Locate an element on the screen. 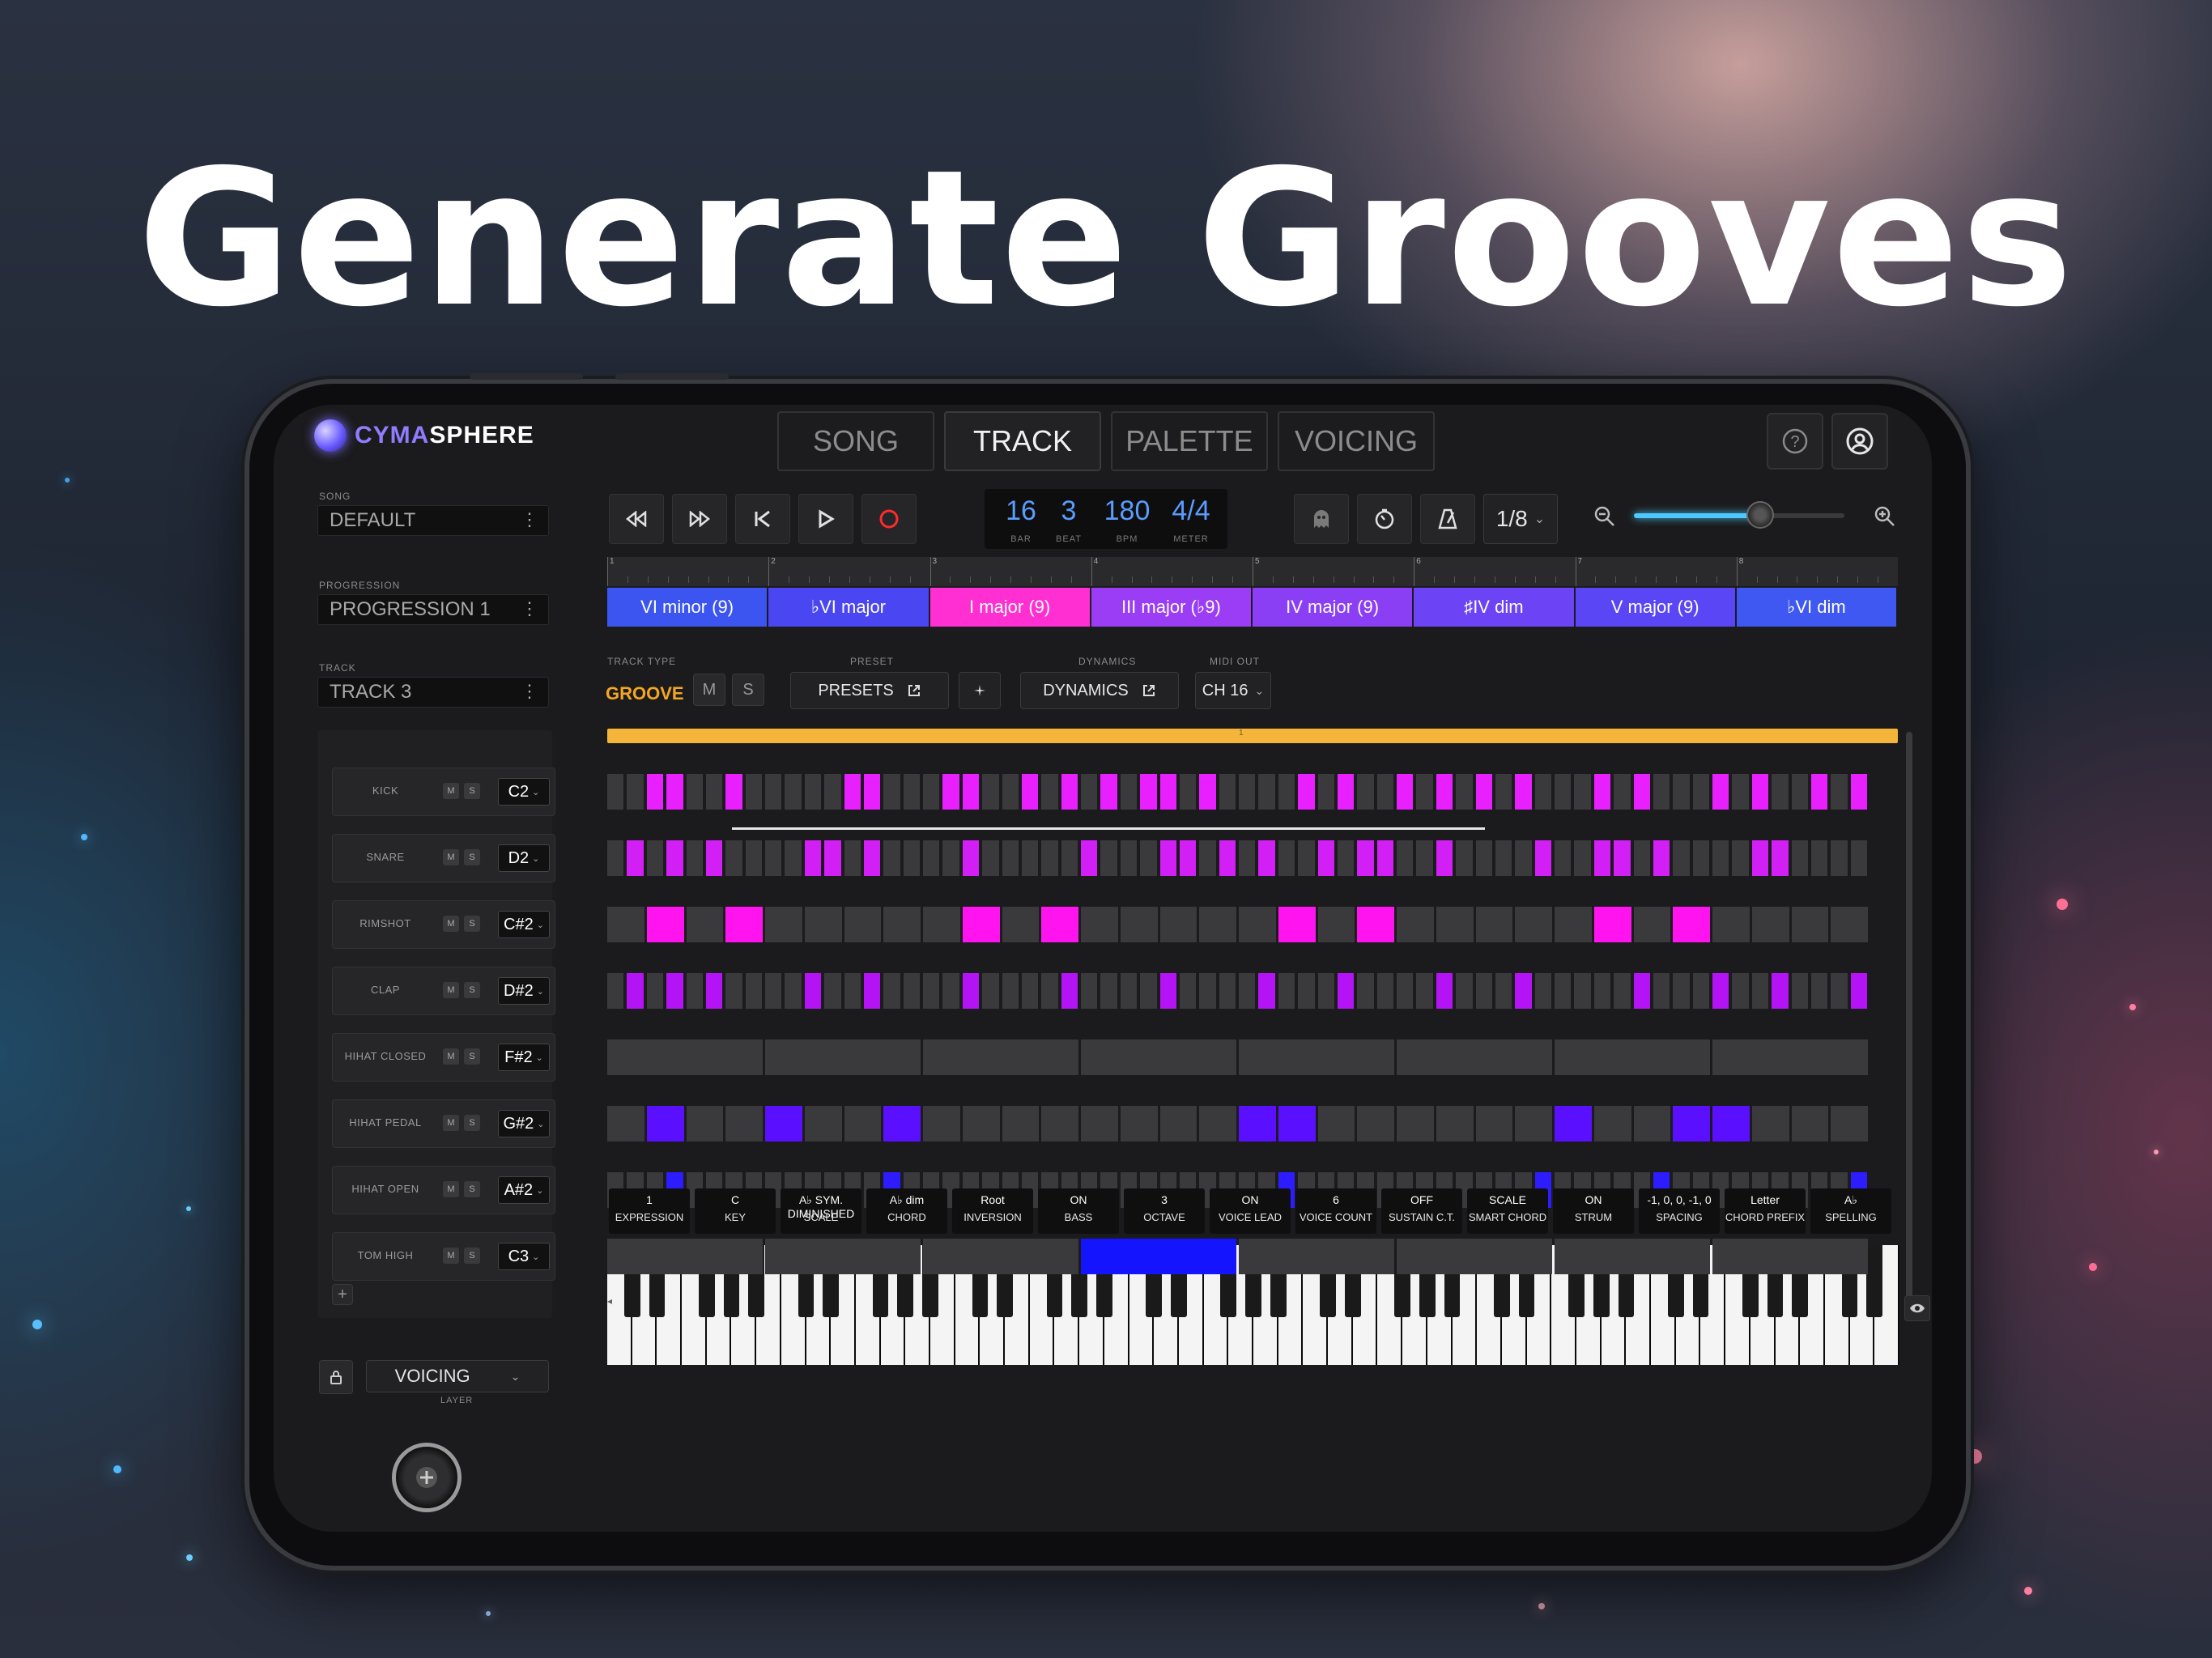 This screenshot has height=1658, width=2212. chord-block: ♭VI dim is located at coordinates (1817, 607).